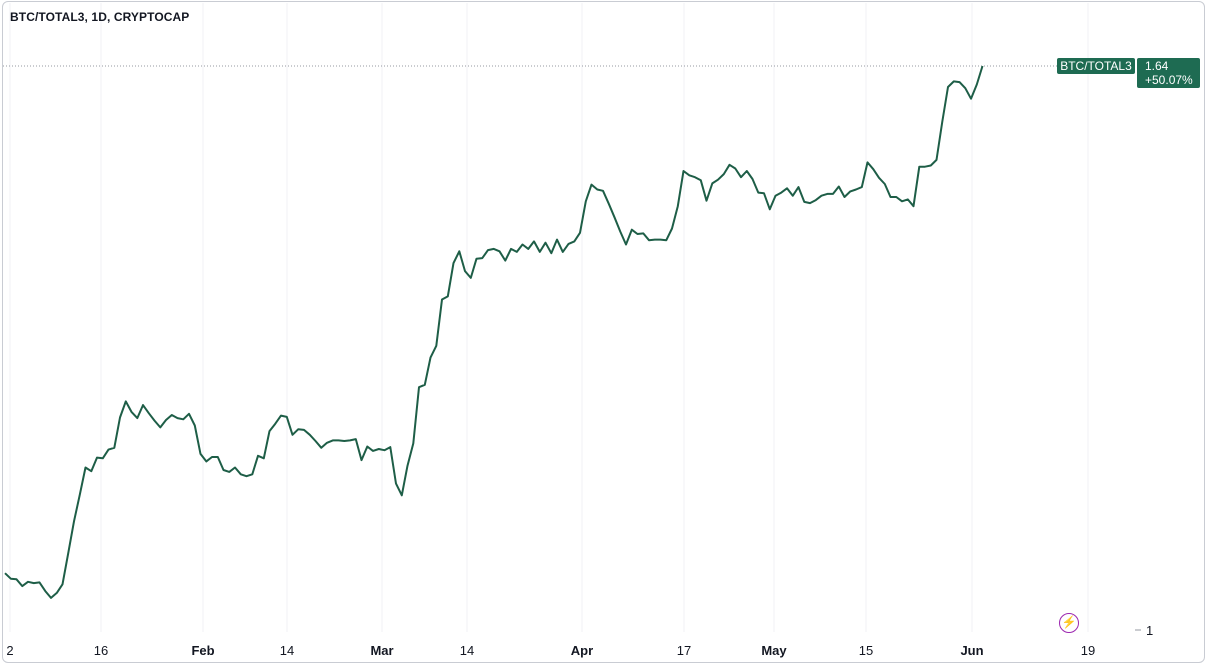  Describe the element at coordinates (866, 650) in the screenshot. I see `x-tick-label: 15` at that location.